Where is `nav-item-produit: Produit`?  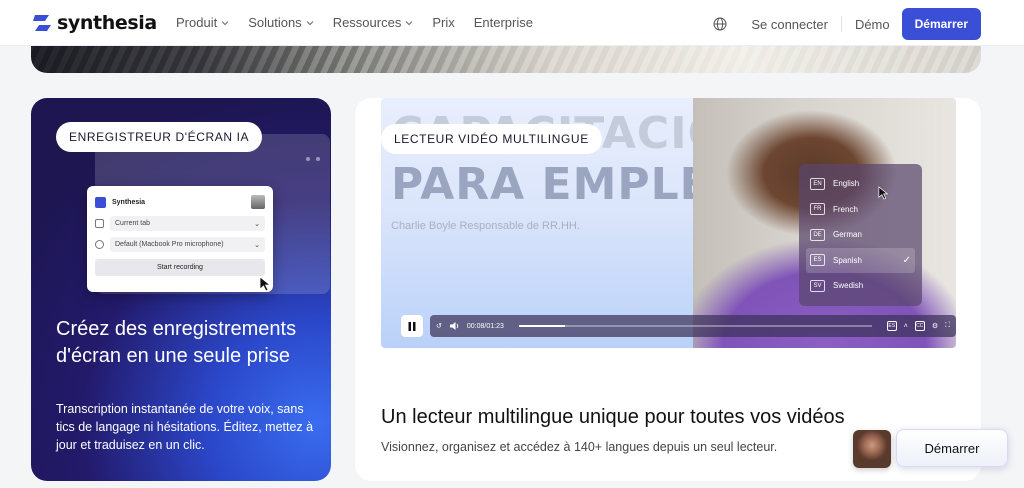
nav-item-produit: Produit is located at coordinates (202, 22).